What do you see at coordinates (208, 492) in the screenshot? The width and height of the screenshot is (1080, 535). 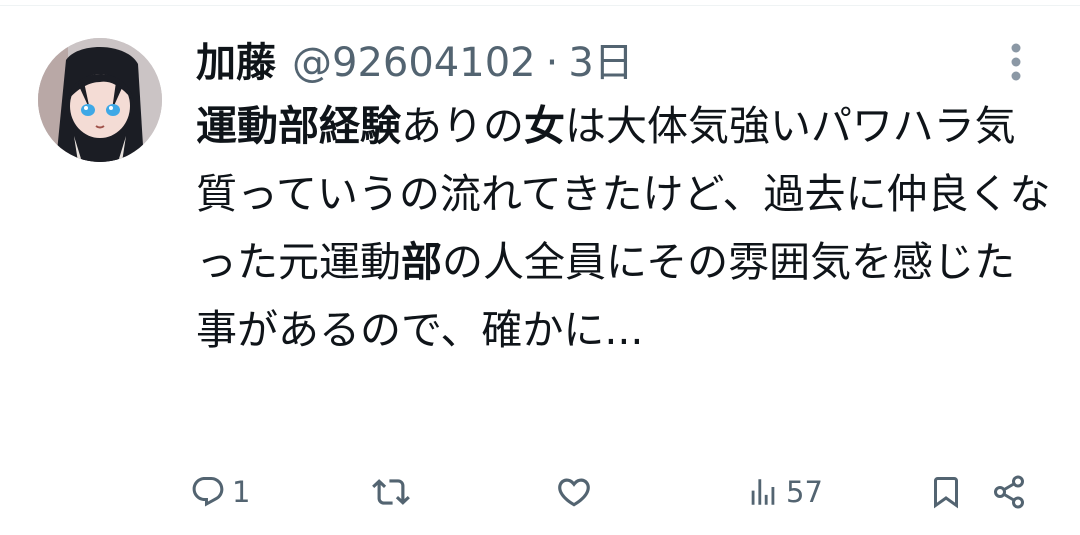 I see `reply-icon` at bounding box center [208, 492].